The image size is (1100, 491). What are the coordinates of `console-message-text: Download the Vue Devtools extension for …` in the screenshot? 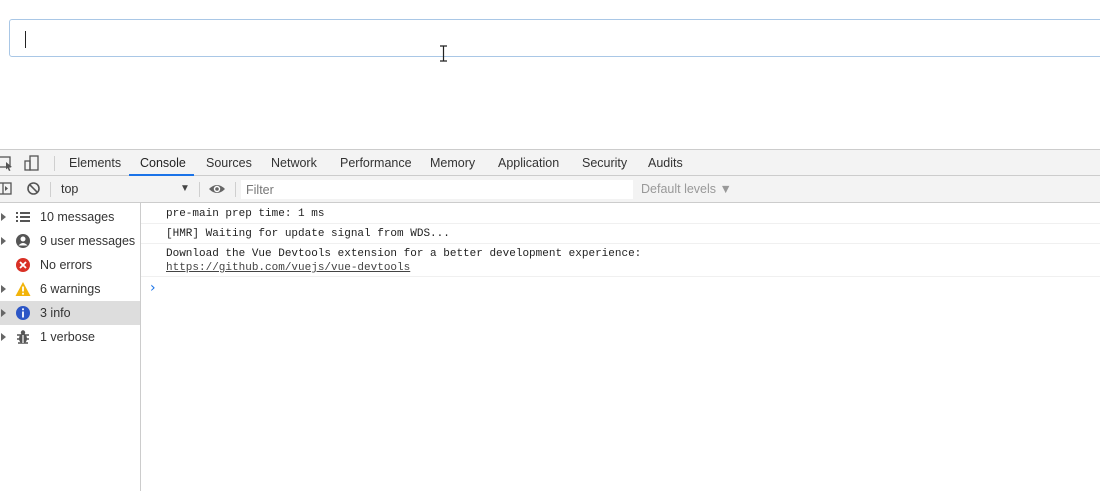 It's located at (404, 254).